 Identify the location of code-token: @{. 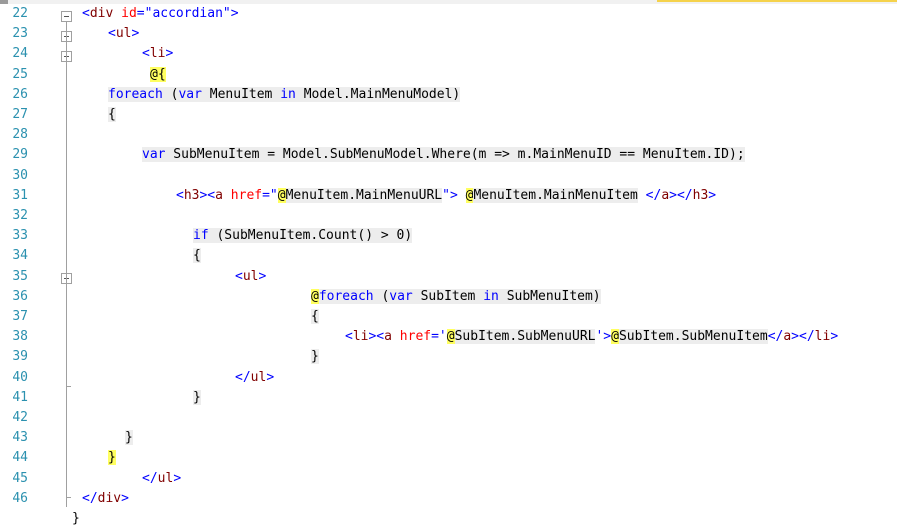
(158, 74).